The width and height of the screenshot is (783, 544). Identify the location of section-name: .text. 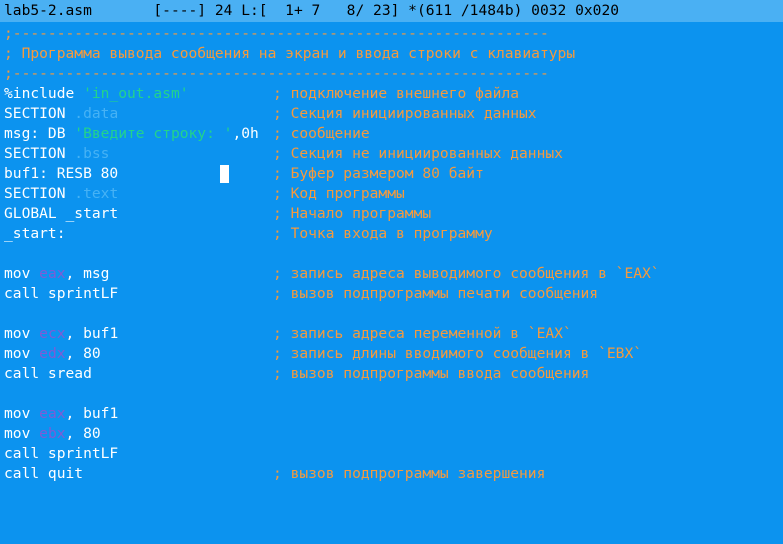
(96, 193).